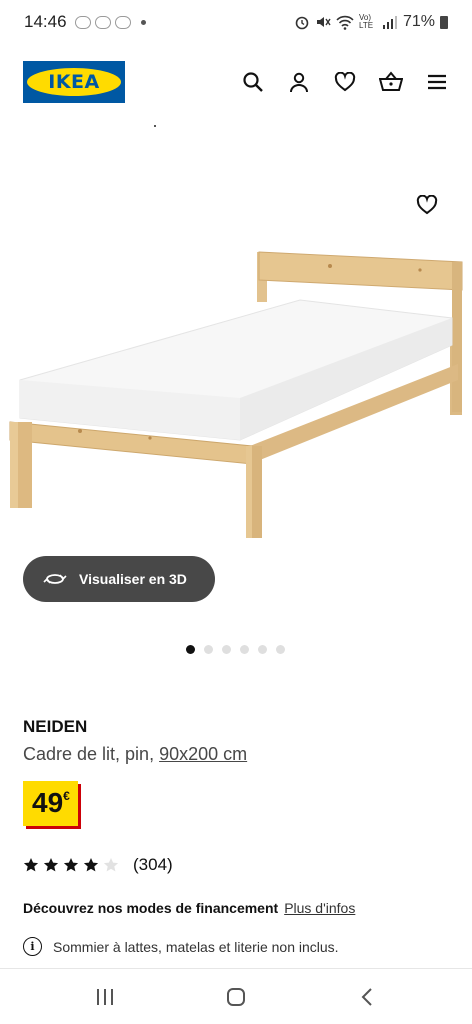 The height and width of the screenshot is (1024, 472). Describe the element at coordinates (319, 908) in the screenshot. I see `financing-more-info-link: Plus d'infos` at that location.